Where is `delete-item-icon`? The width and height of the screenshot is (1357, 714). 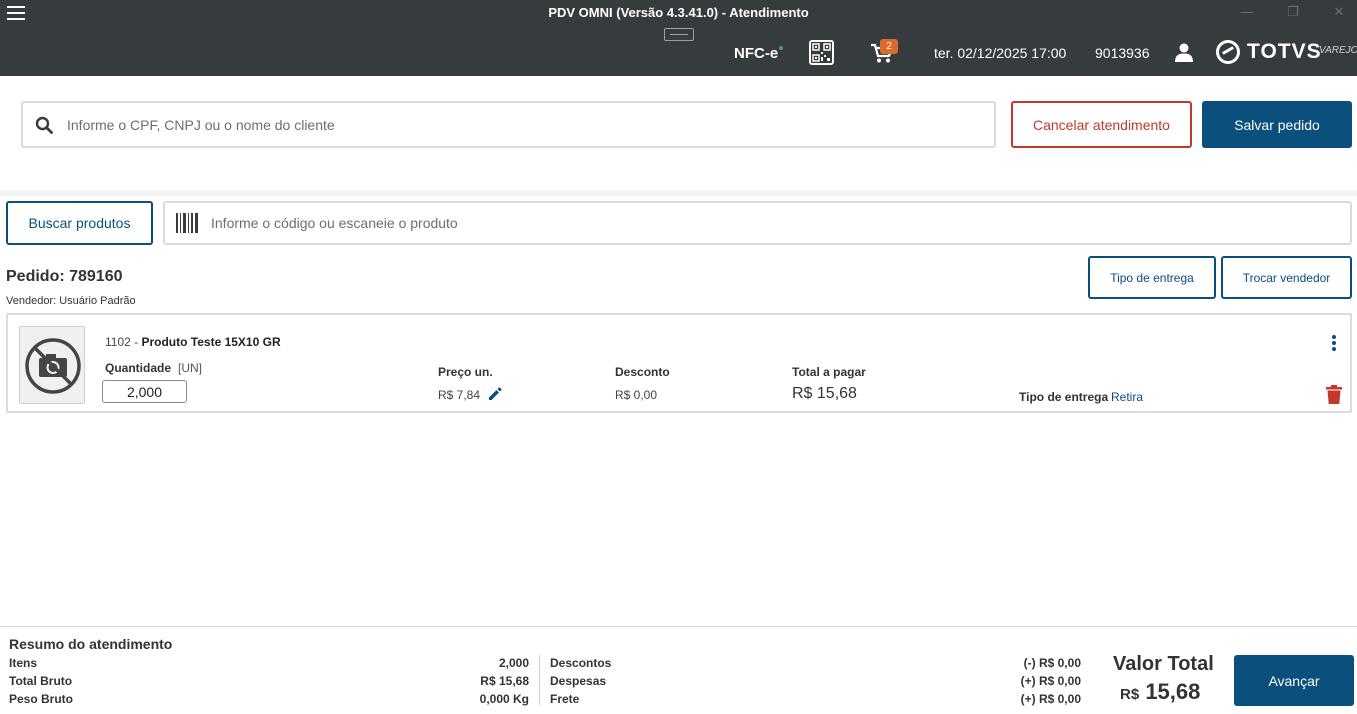
delete-item-icon is located at coordinates (1334, 394).